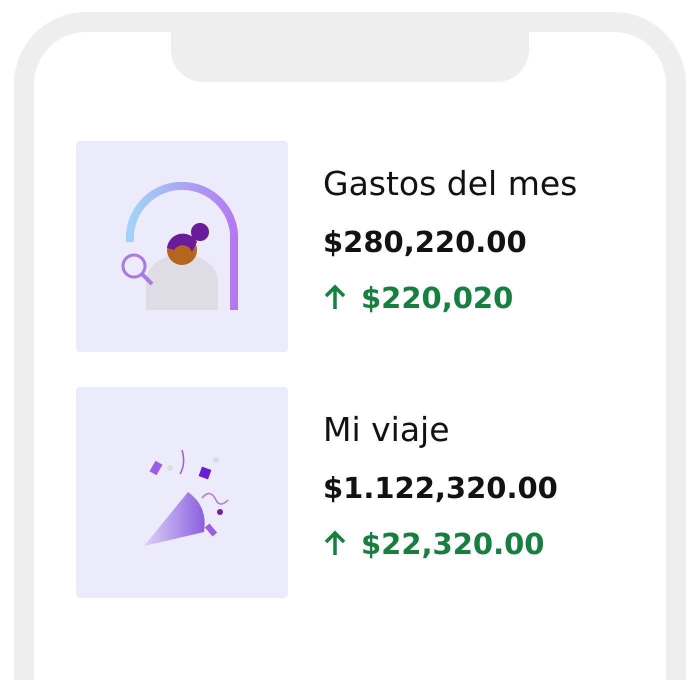 Image resolution: width=700 pixels, height=680 pixels. Describe the element at coordinates (452, 544) in the screenshot. I see `change-amount: $22,320.00` at that location.